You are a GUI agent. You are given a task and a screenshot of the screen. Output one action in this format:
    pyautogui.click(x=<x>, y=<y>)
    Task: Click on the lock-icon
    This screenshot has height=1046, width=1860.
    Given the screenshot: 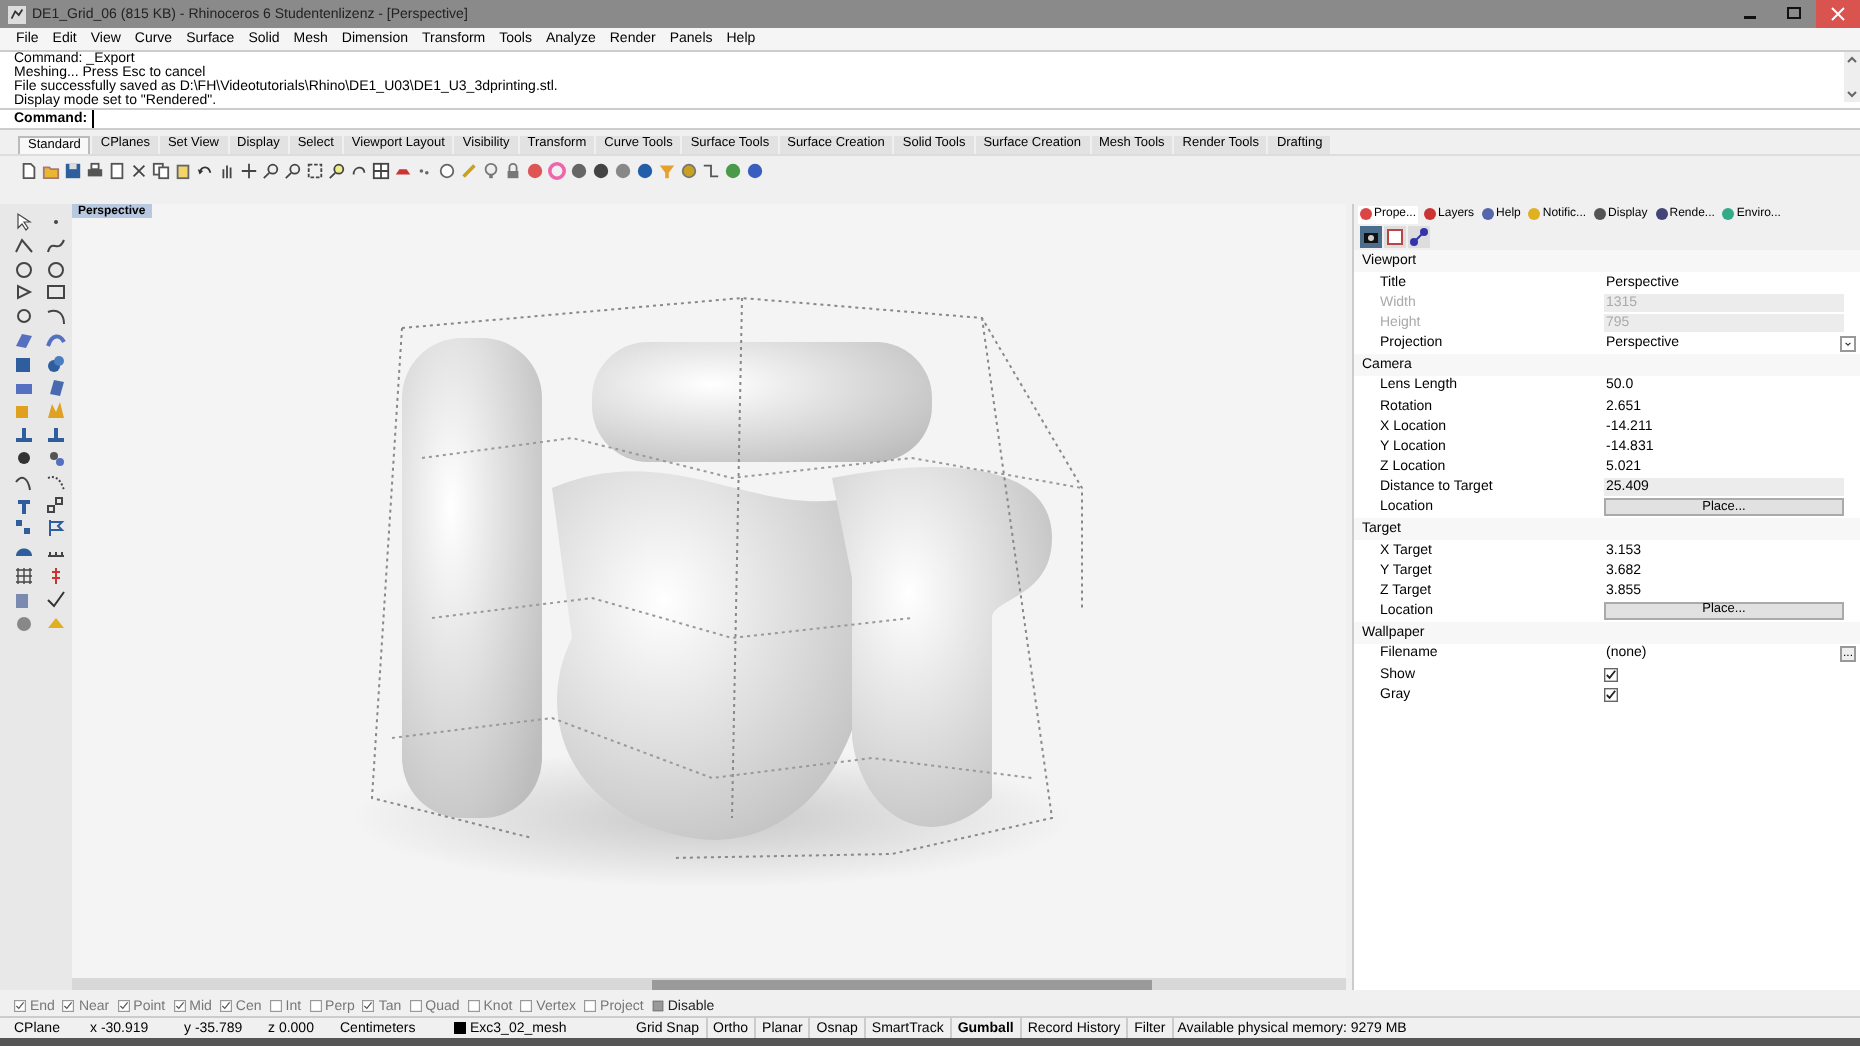 What is the action you would take?
    pyautogui.click(x=513, y=171)
    